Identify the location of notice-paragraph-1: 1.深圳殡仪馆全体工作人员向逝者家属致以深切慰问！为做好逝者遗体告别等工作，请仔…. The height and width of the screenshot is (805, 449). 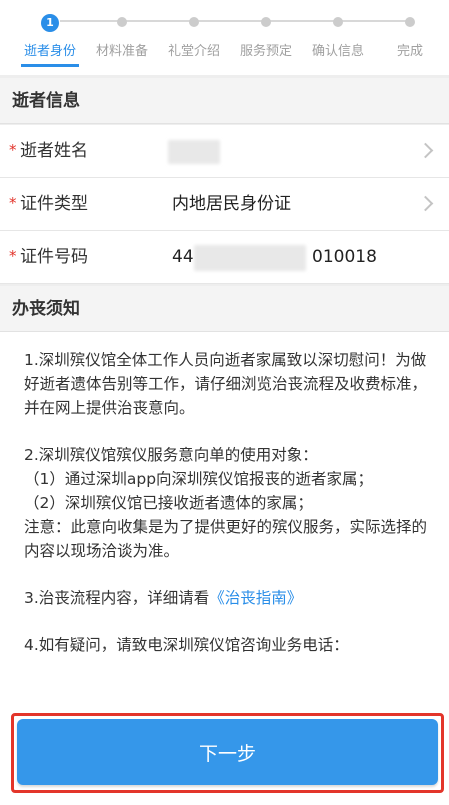
(226, 384).